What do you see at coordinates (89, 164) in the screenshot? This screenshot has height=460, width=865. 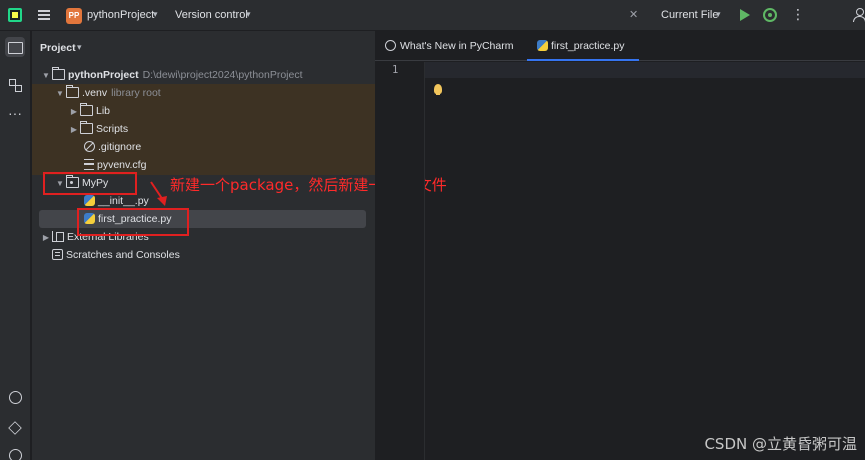 I see `config-file-icon` at bounding box center [89, 164].